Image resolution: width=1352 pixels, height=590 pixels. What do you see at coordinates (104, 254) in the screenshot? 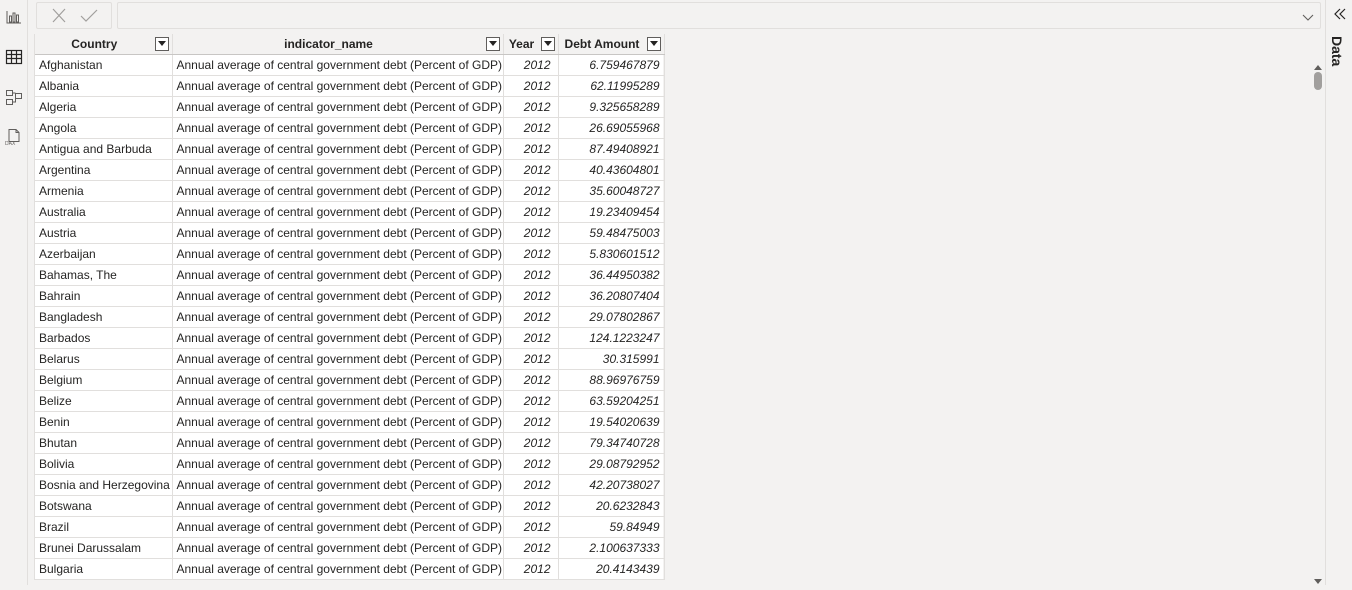
I see `cell-country: Azerbaijan` at bounding box center [104, 254].